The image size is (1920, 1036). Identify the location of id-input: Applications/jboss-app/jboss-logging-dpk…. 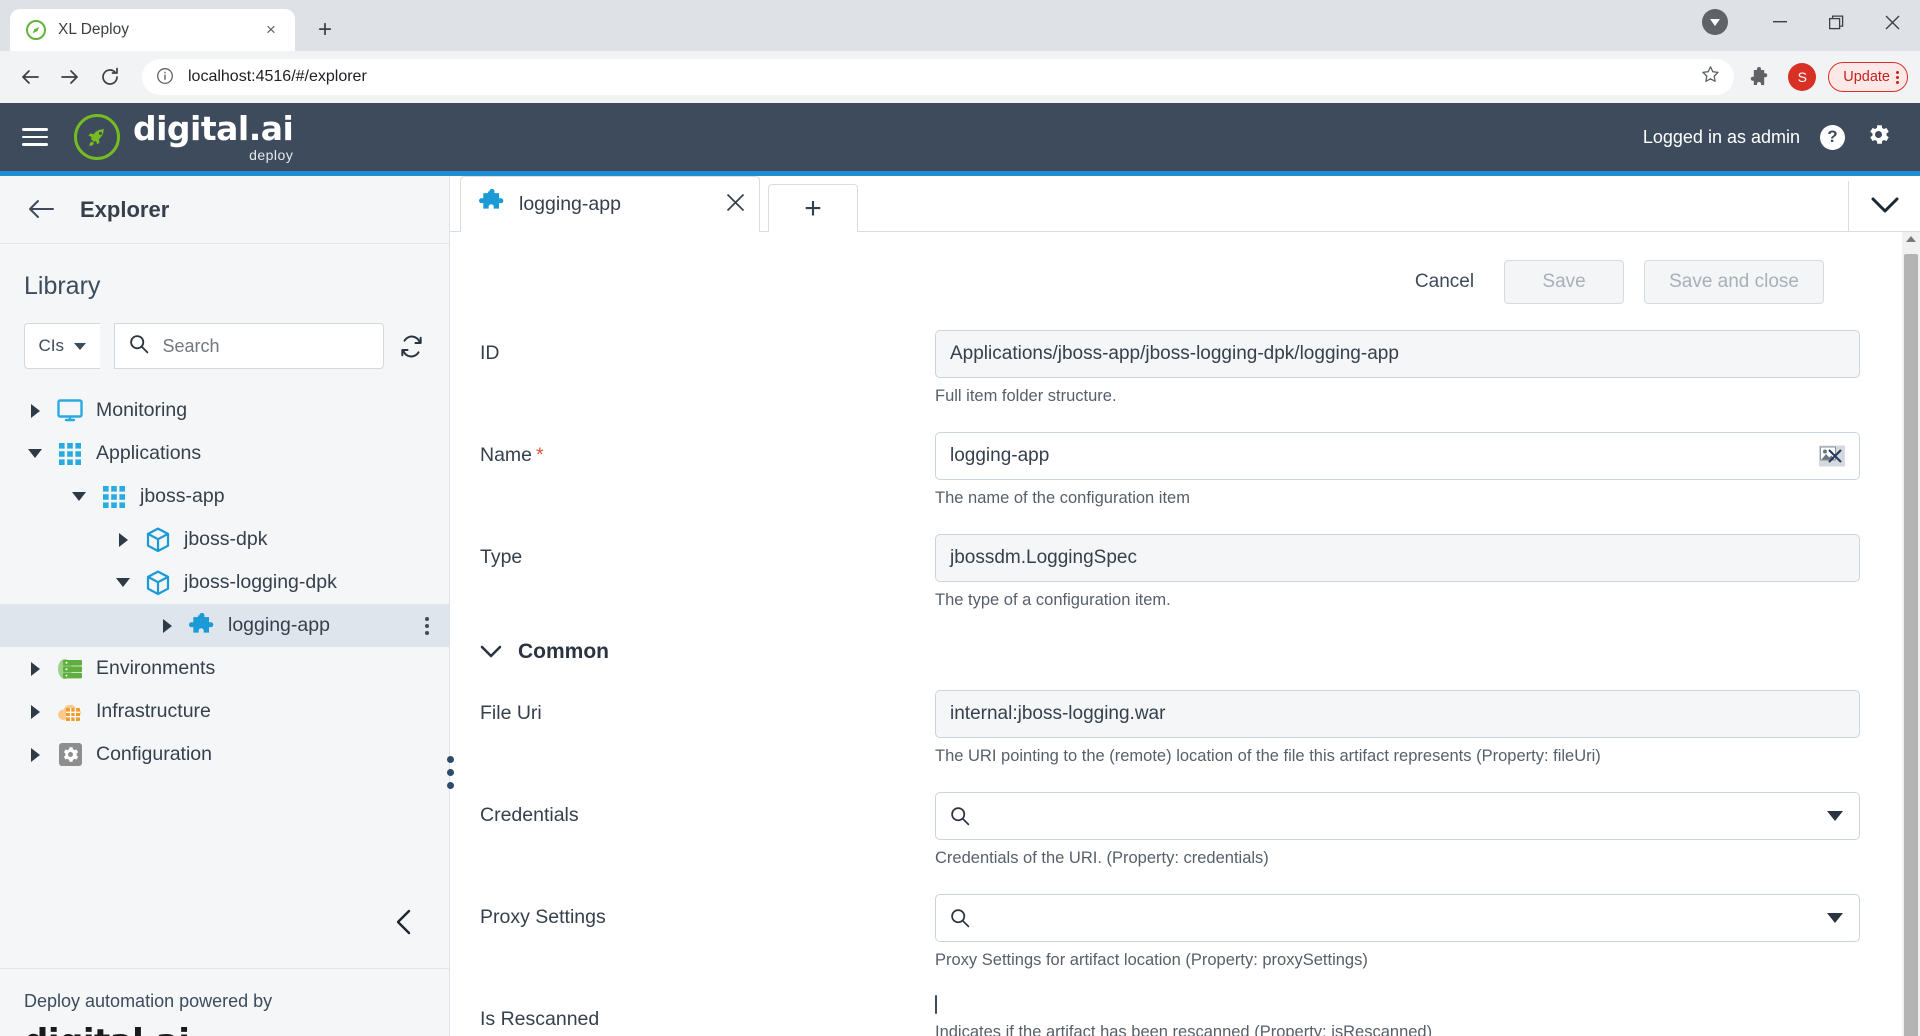
(1397, 354).